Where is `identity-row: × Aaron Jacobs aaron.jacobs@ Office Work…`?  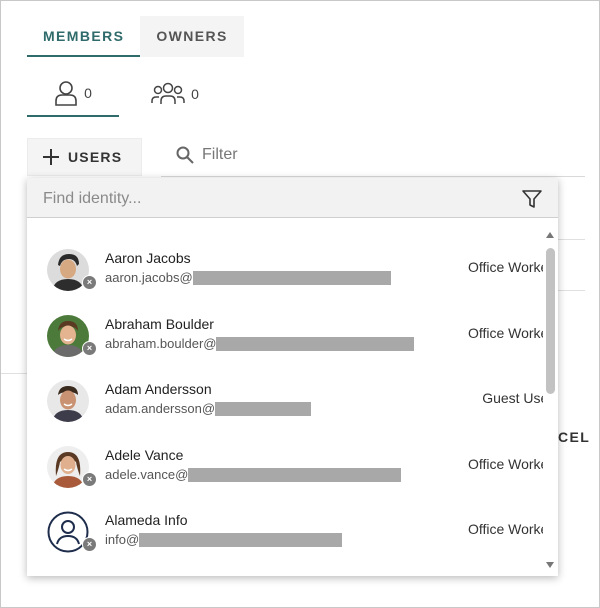 identity-row: × Aaron Jacobs aaron.jacobs@ Office Work… is located at coordinates (285, 277).